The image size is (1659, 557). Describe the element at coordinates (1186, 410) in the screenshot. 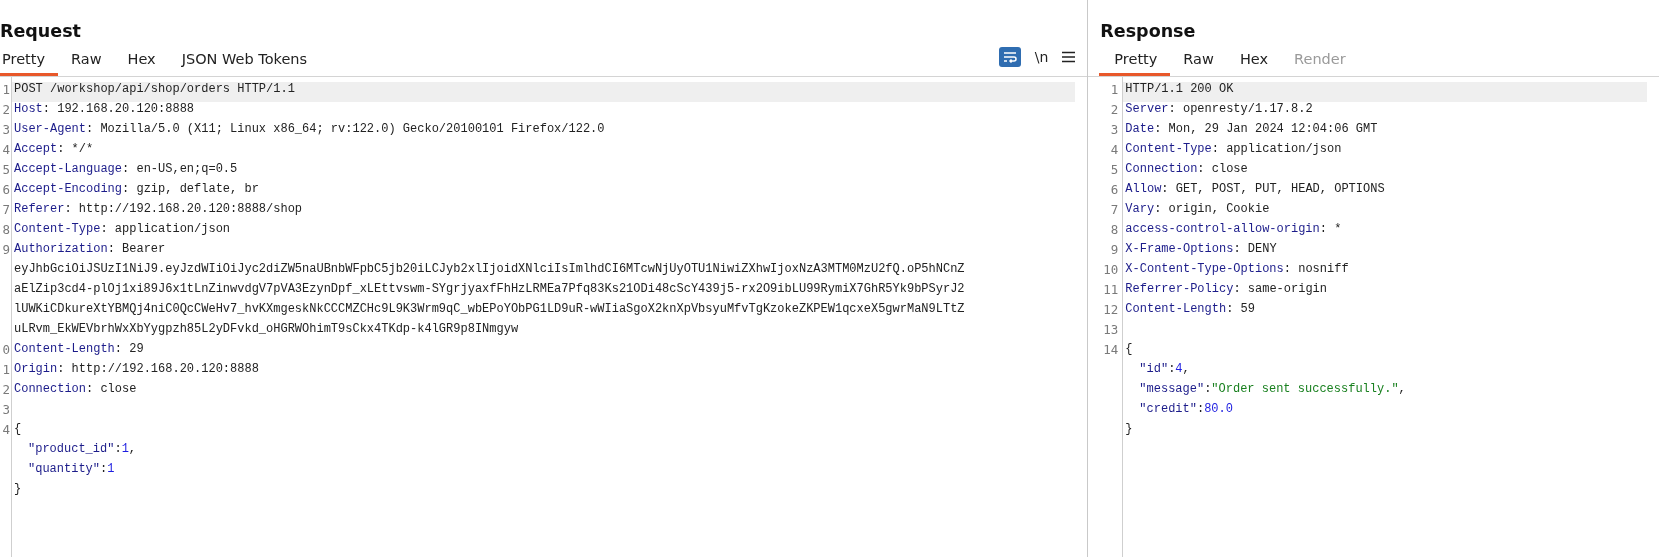

I see `code-line: "credit":80.0` at that location.